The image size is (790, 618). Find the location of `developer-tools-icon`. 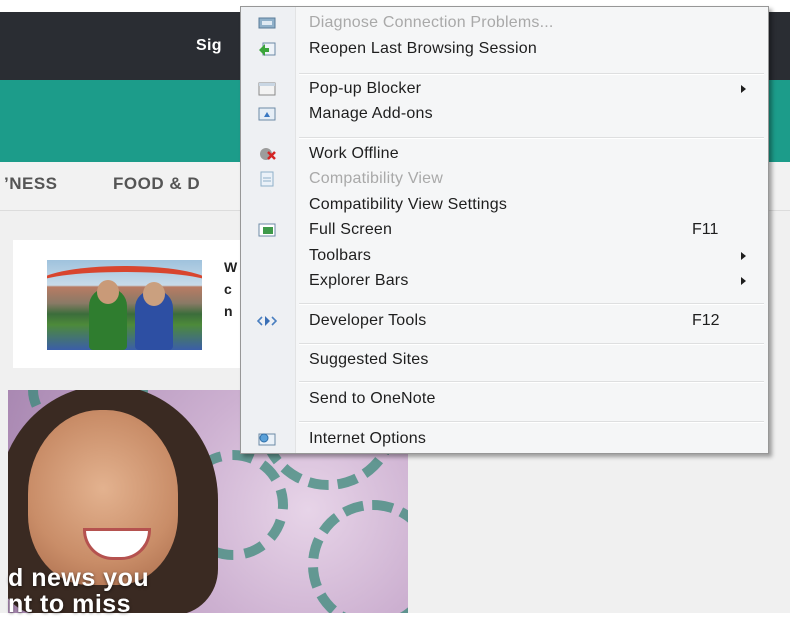

developer-tools-icon is located at coordinates (267, 321).